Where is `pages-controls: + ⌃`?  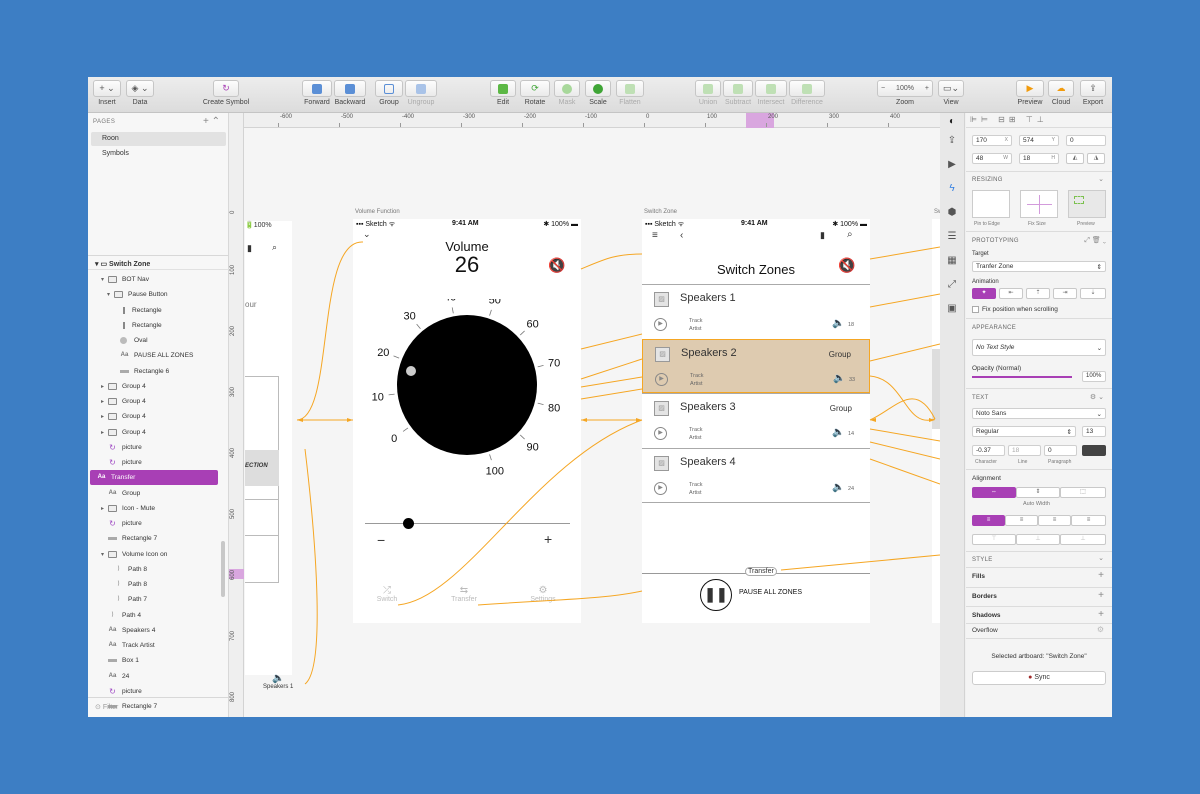 pages-controls: + ⌃ is located at coordinates (211, 121).